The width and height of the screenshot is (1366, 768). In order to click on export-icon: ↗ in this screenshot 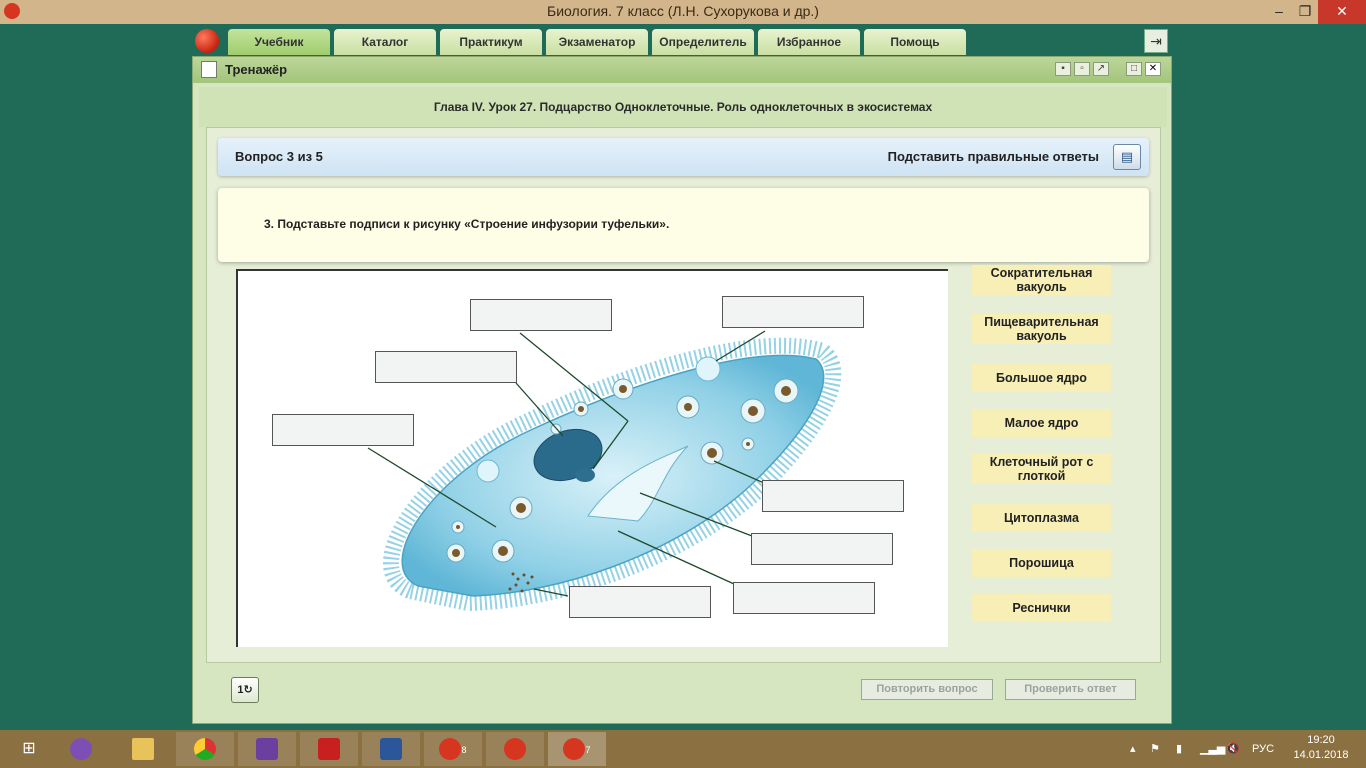, I will do `click(1101, 69)`.